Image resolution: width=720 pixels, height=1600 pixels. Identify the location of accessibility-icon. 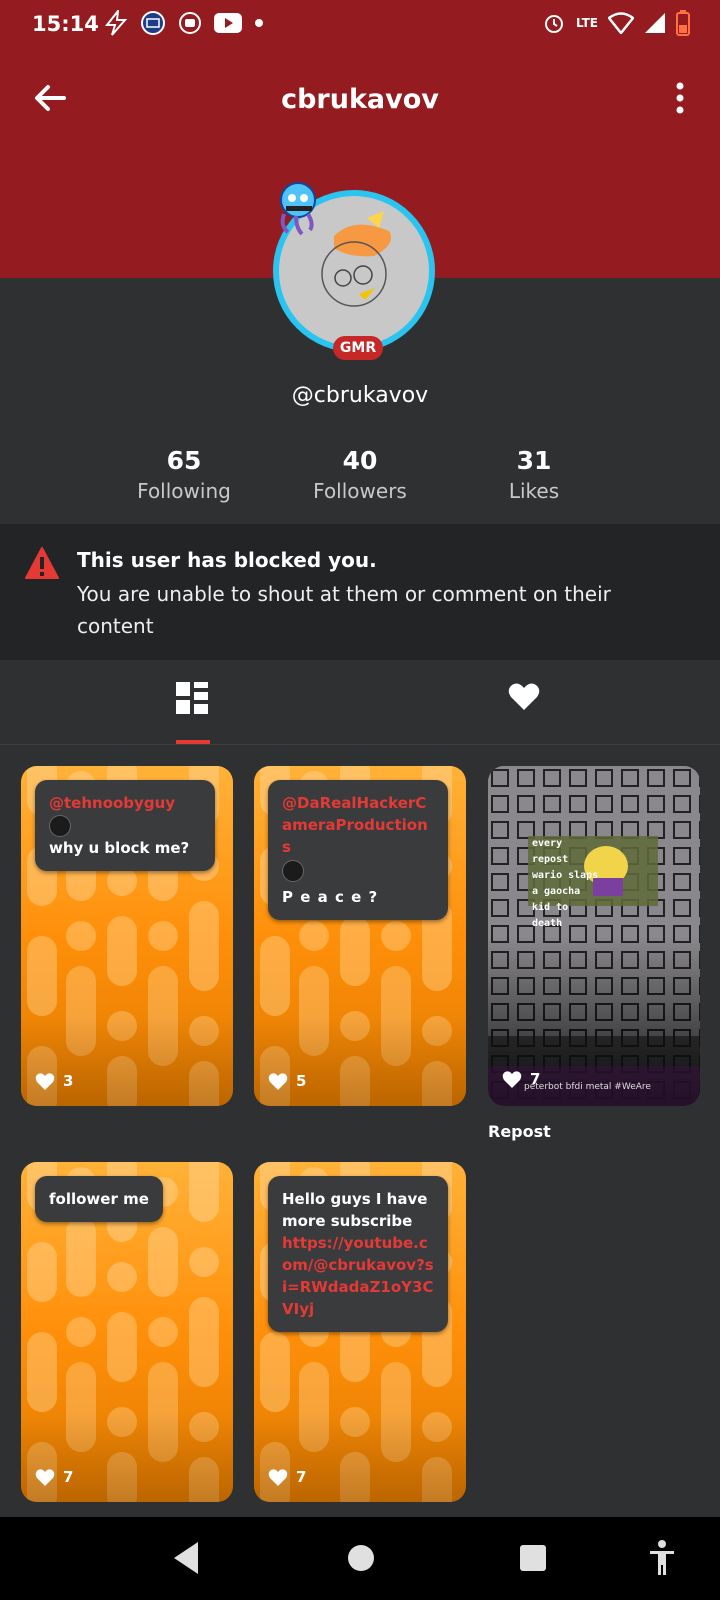
(662, 1558).